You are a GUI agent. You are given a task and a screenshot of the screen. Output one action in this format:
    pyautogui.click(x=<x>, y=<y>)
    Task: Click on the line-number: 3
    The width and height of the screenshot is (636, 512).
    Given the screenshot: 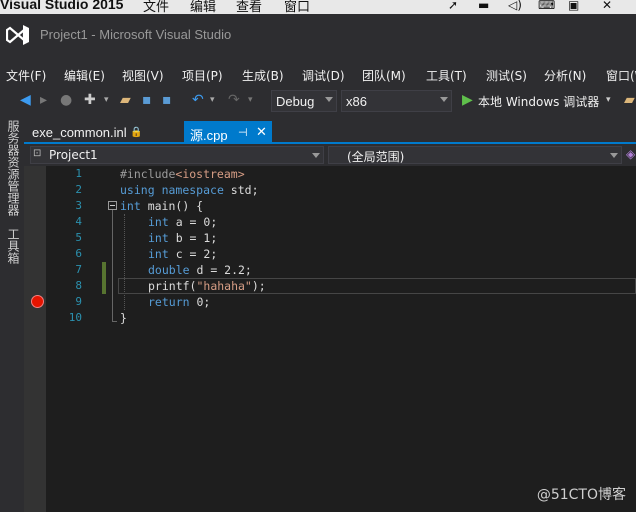 What is the action you would take?
    pyautogui.click(x=78, y=205)
    